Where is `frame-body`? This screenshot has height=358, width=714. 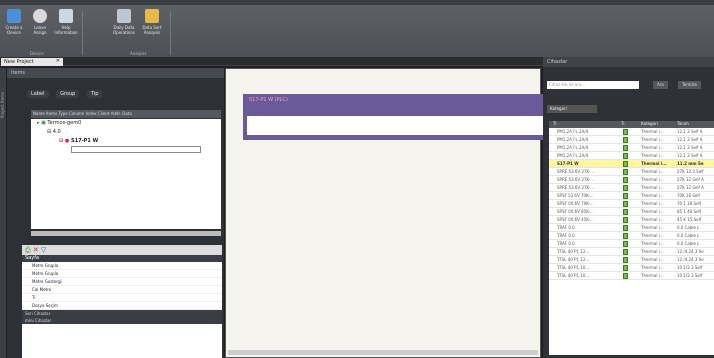 frame-body is located at coordinates (396, 125).